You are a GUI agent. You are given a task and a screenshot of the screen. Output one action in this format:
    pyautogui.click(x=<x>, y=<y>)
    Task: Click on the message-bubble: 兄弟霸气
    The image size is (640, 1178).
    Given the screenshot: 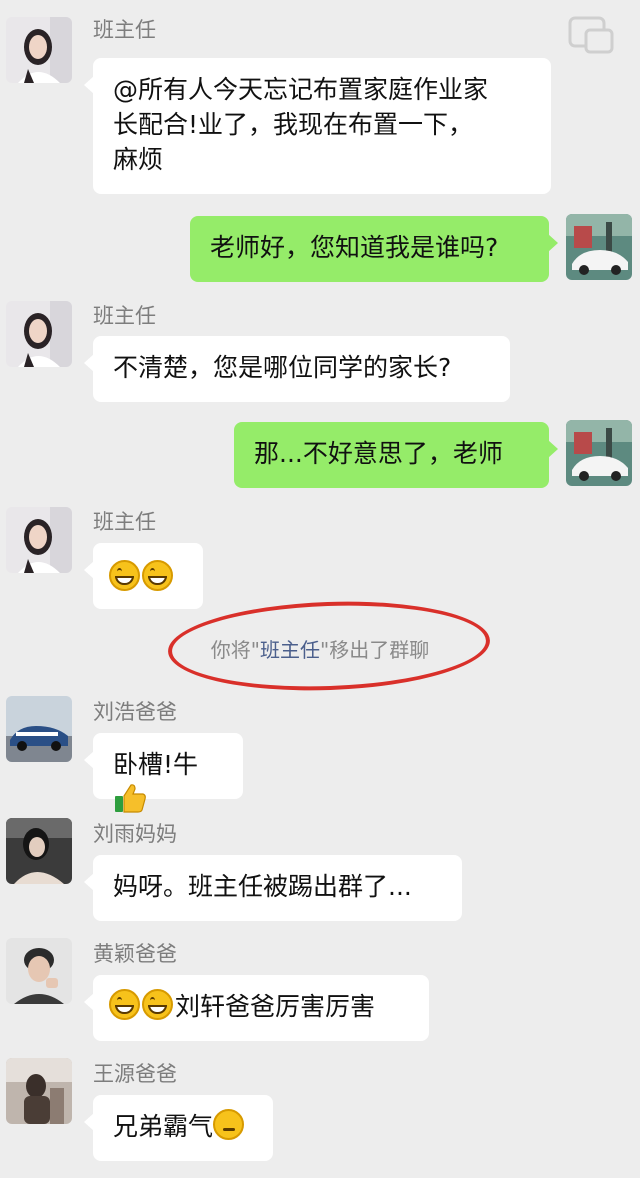 What is the action you would take?
    pyautogui.click(x=178, y=1128)
    